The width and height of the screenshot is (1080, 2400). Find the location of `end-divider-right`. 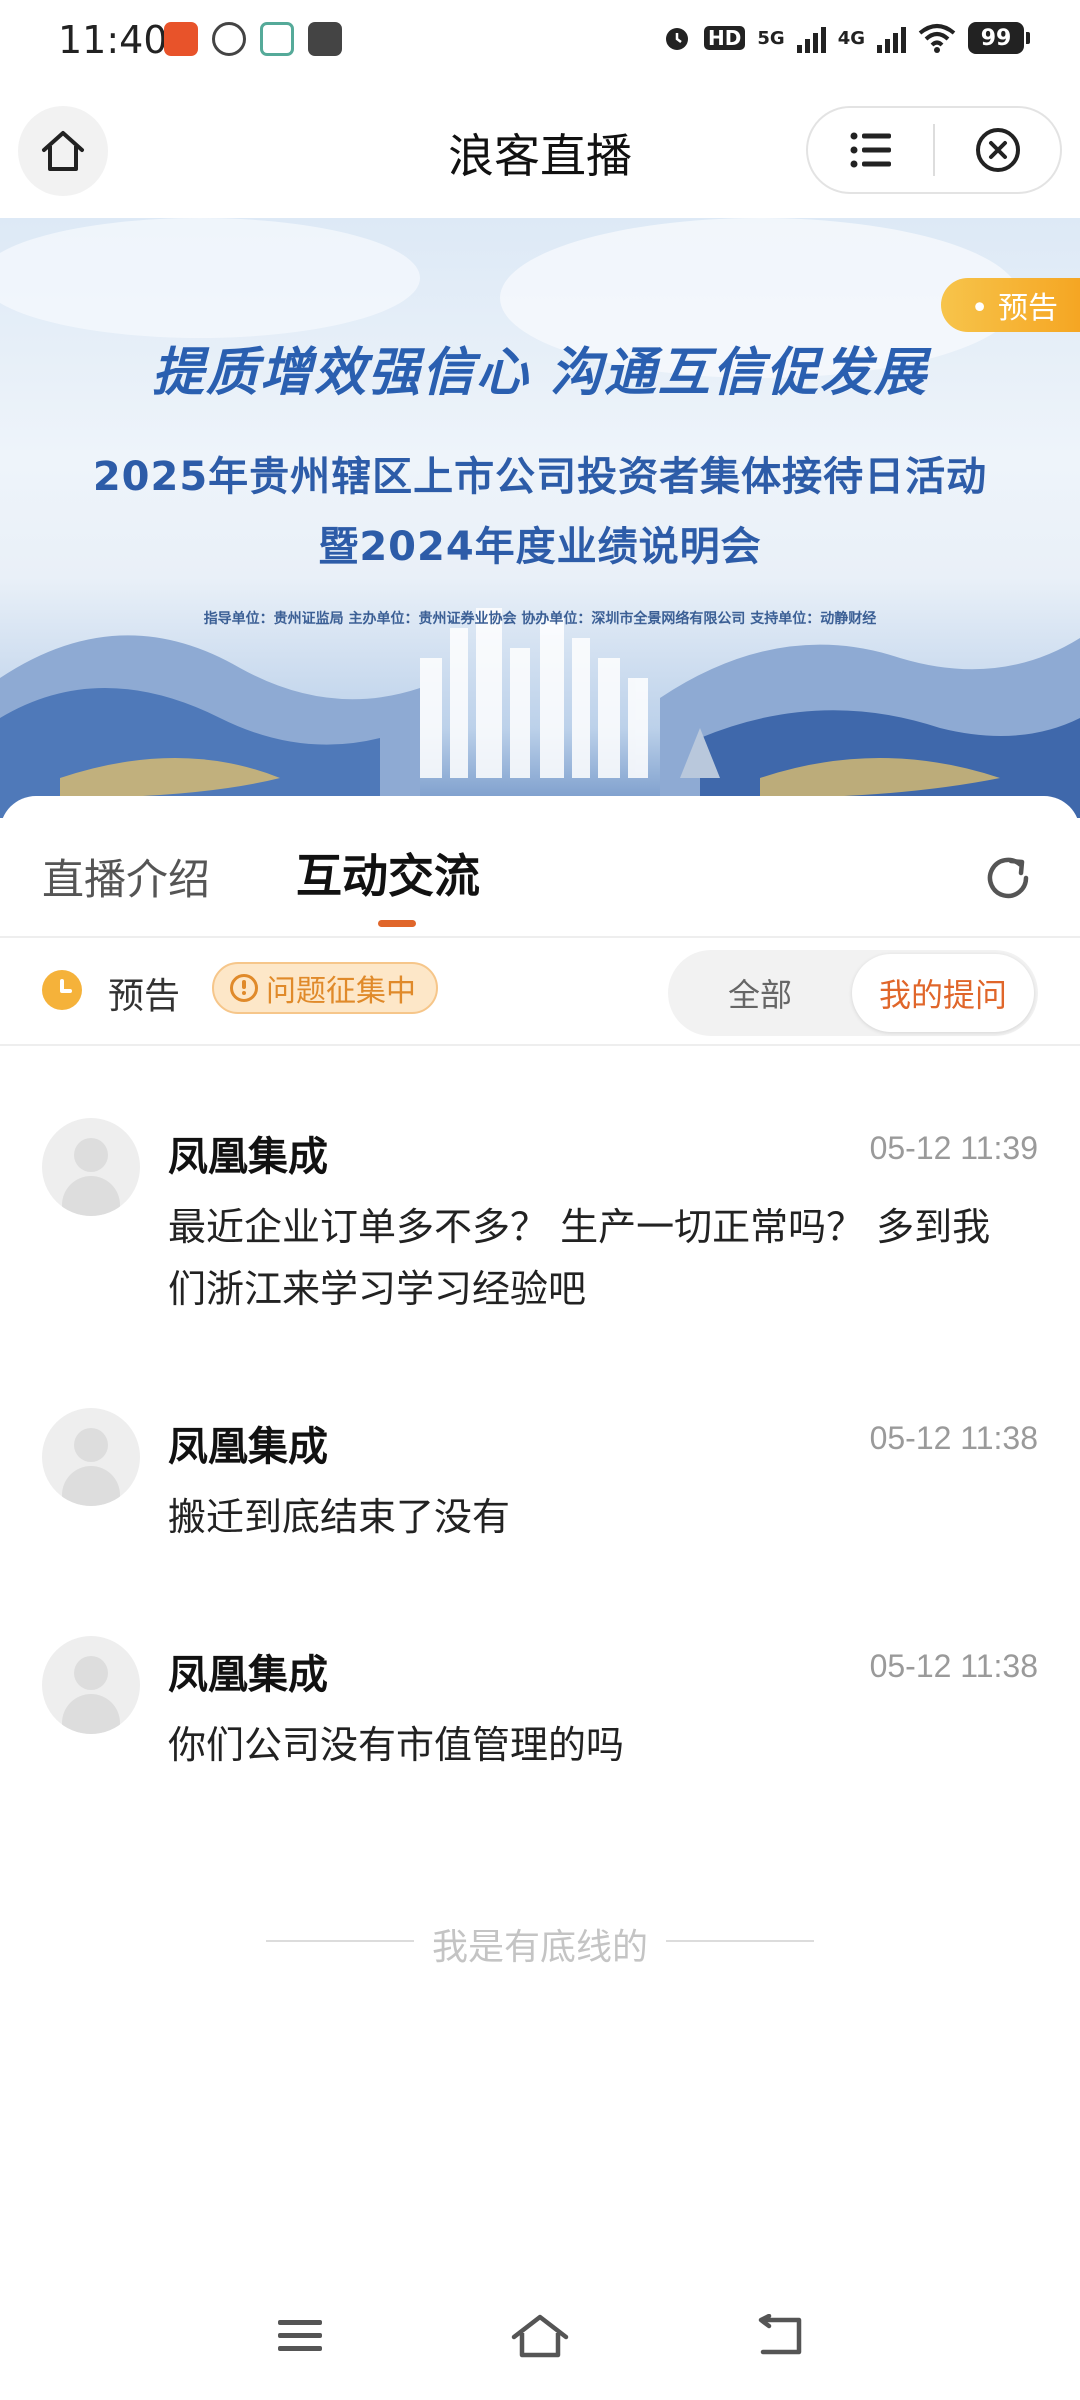

end-divider-right is located at coordinates (740, 1941).